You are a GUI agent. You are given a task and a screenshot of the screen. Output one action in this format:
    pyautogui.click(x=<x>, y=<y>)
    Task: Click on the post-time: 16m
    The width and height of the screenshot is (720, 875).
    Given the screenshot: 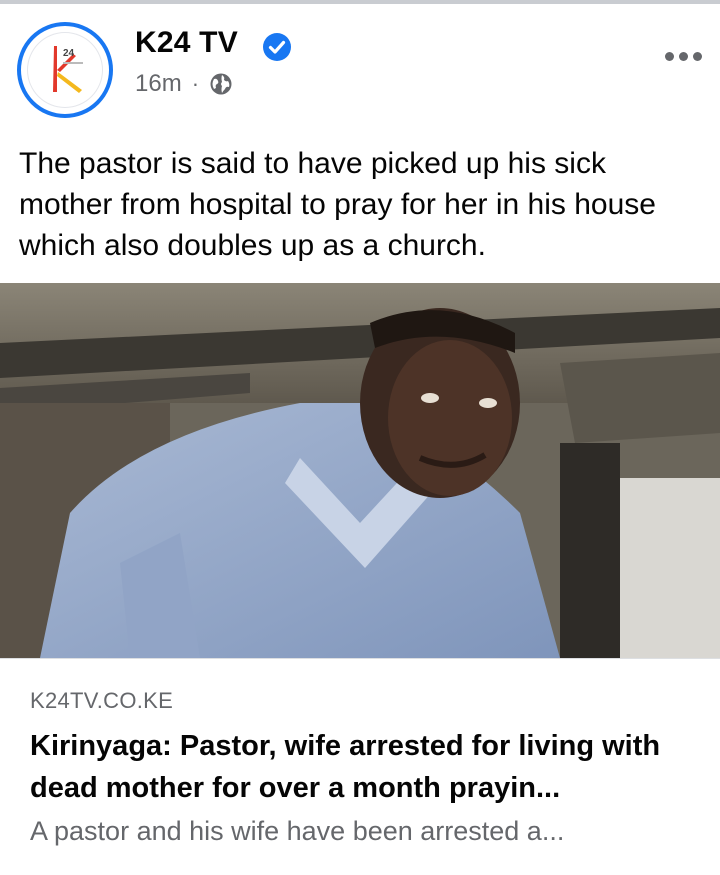 What is the action you would take?
    pyautogui.click(x=158, y=84)
    